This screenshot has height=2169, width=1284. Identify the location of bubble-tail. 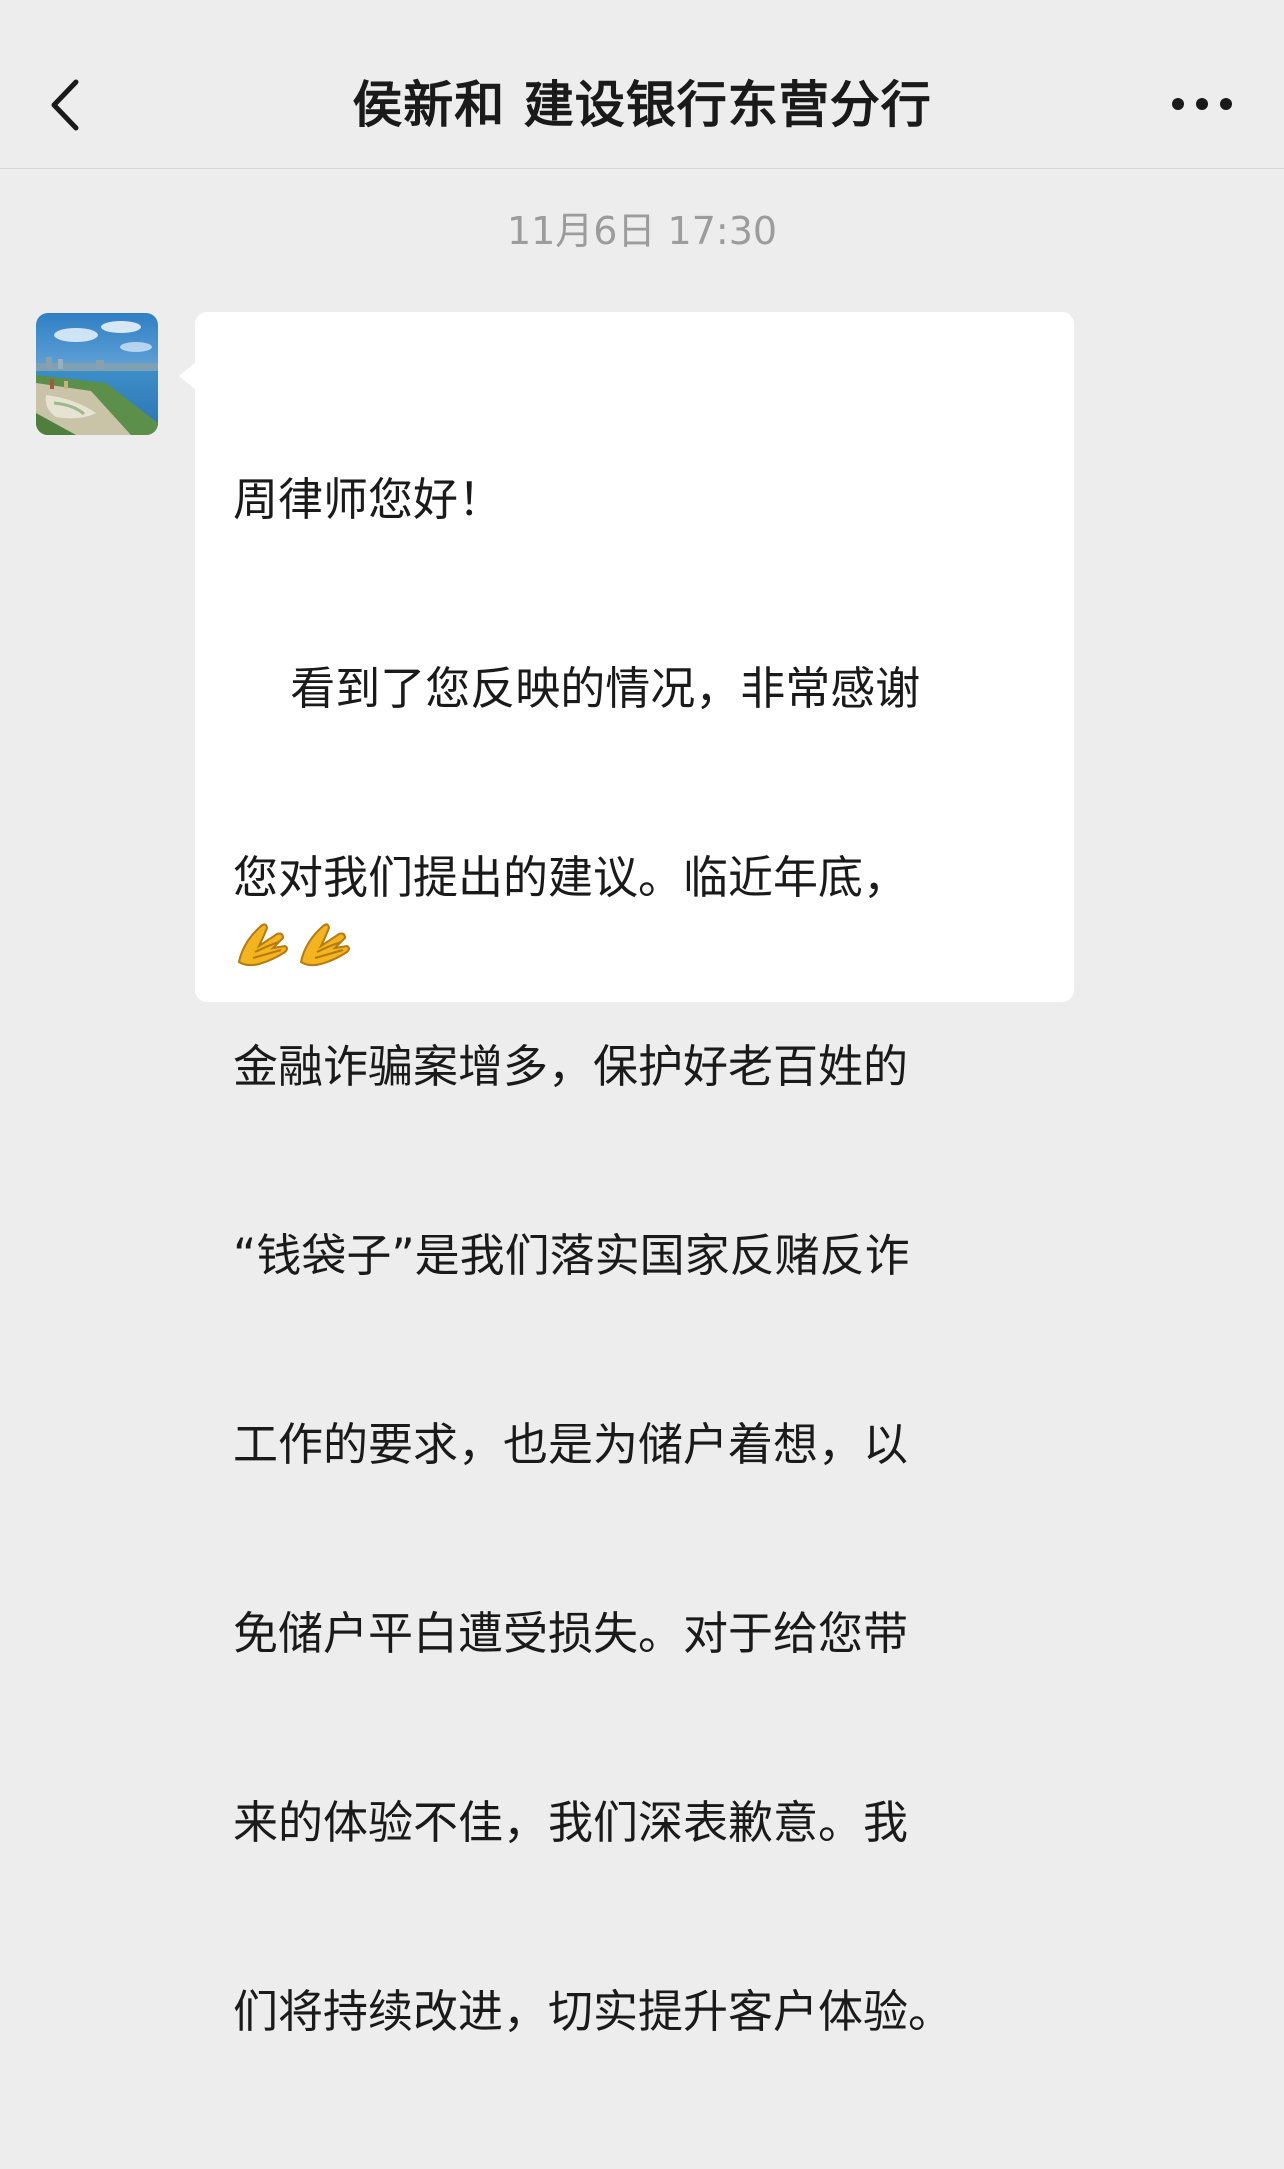
(187, 376).